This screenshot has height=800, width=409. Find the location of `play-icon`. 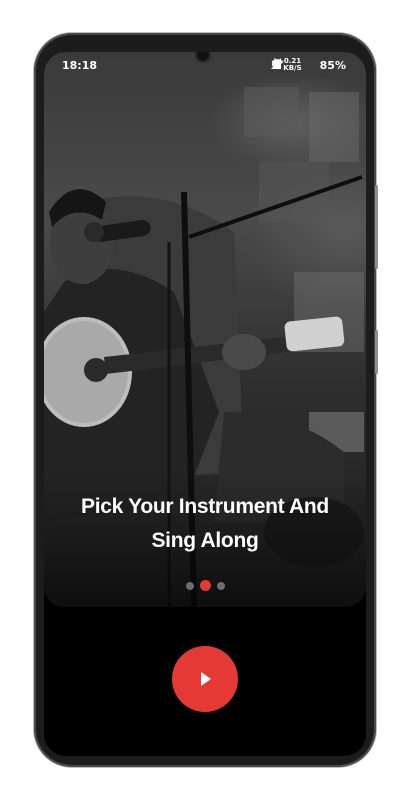

play-icon is located at coordinates (206, 679).